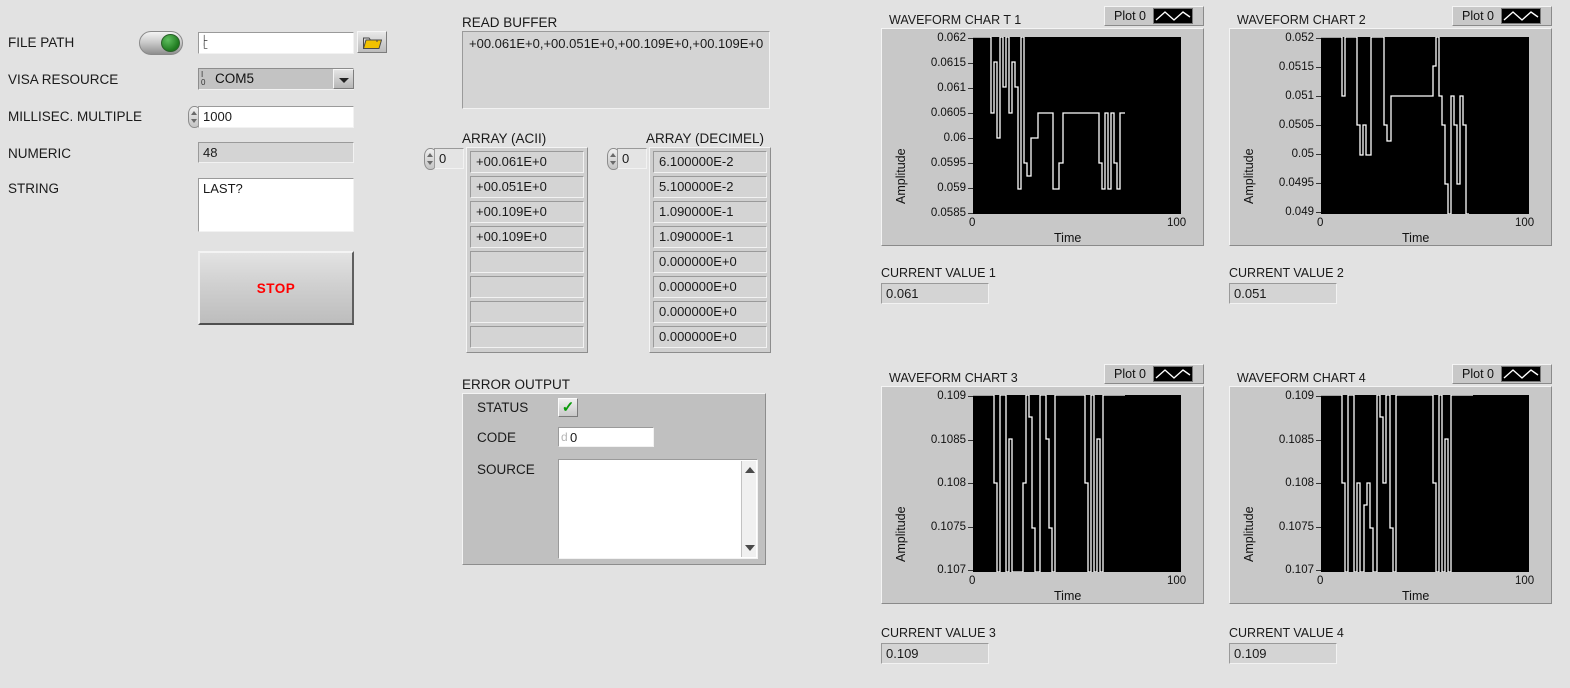 This screenshot has width=1570, height=688. I want to click on chart-1-plot-swatch, so click(1172, 16).